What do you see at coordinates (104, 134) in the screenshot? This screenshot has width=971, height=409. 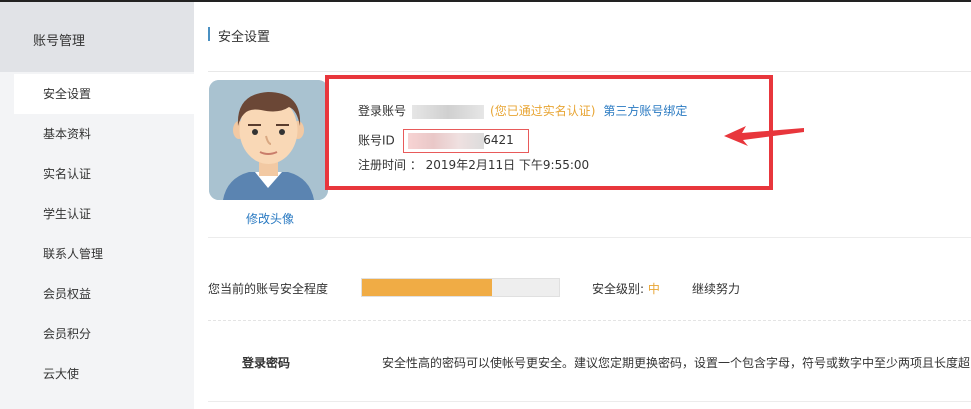 I see `sidebar-item-profile: 基本资料` at bounding box center [104, 134].